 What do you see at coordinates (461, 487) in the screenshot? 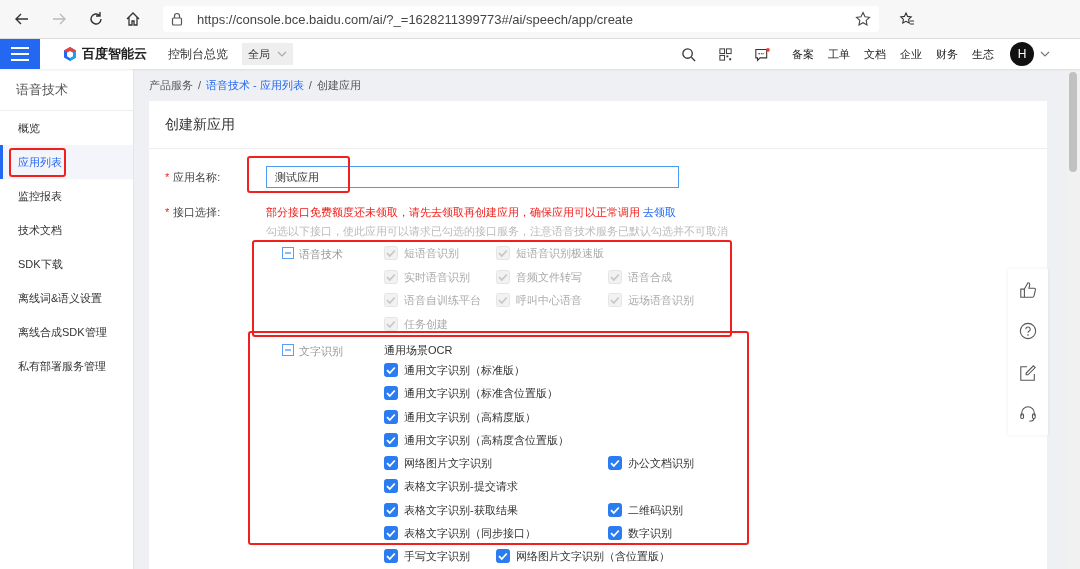
I see `checkbox-label: 表格文字识别-提交请求` at bounding box center [461, 487].